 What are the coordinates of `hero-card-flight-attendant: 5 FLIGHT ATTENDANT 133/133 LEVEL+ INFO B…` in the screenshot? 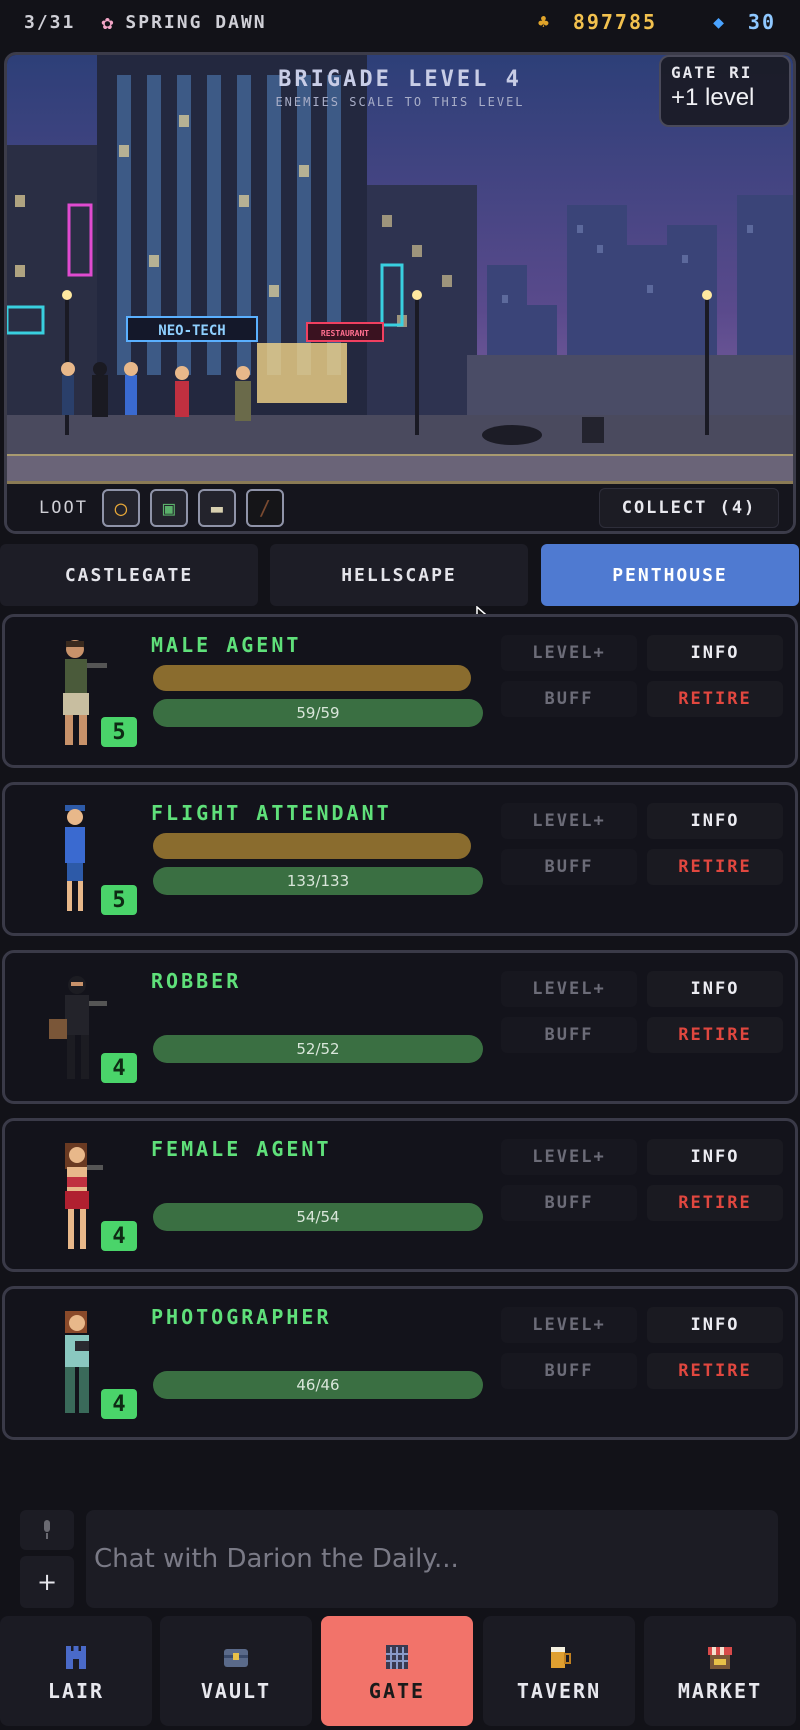 It's located at (400, 859).